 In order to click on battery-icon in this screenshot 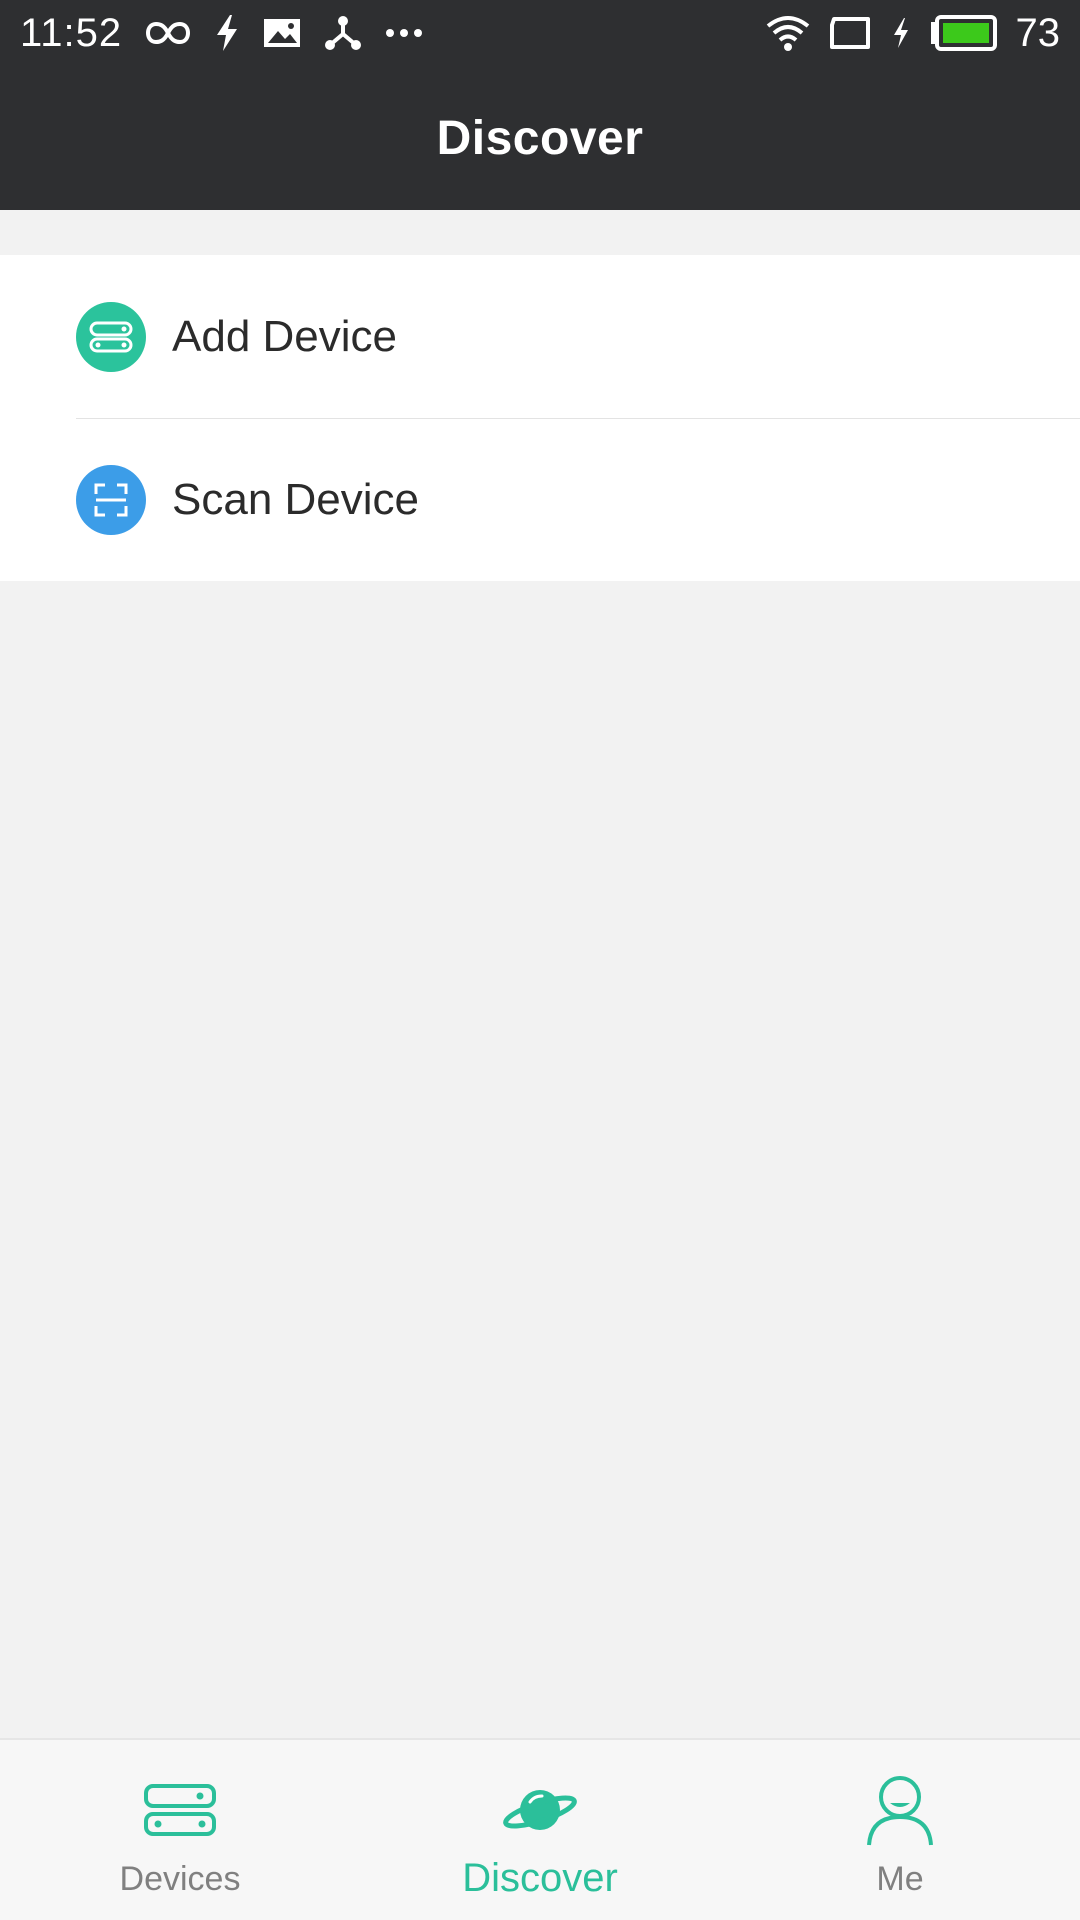, I will do `click(964, 33)`.